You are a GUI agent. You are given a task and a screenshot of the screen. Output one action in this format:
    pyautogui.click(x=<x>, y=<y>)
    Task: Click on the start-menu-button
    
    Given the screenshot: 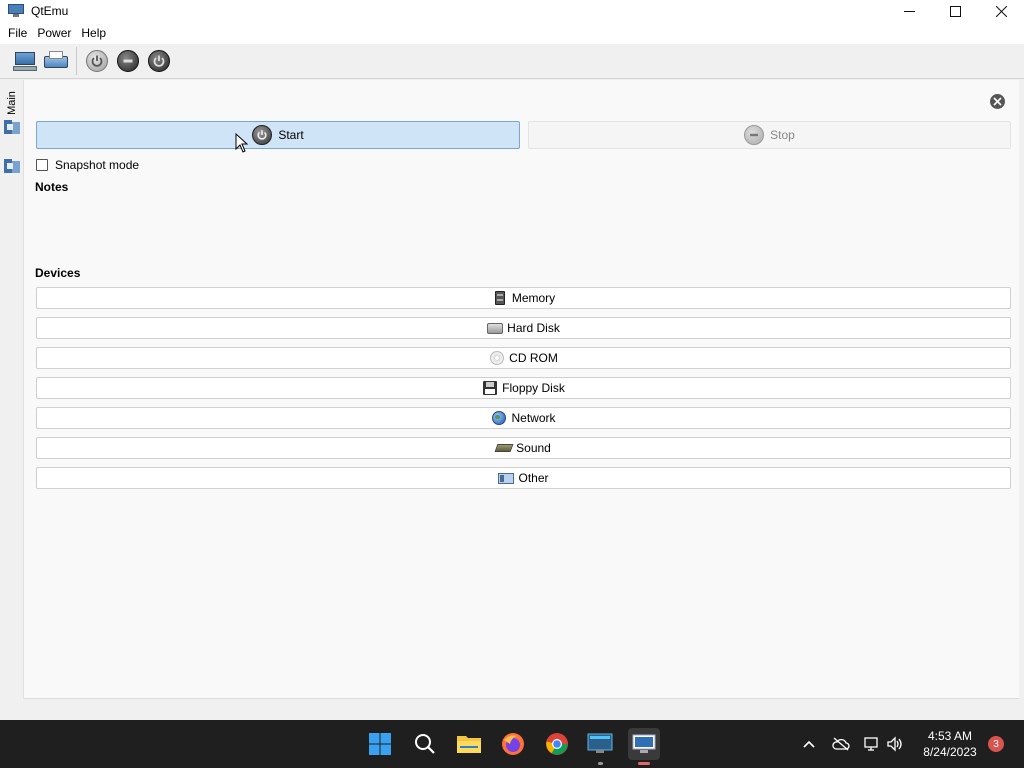 What is the action you would take?
    pyautogui.click(x=380, y=744)
    